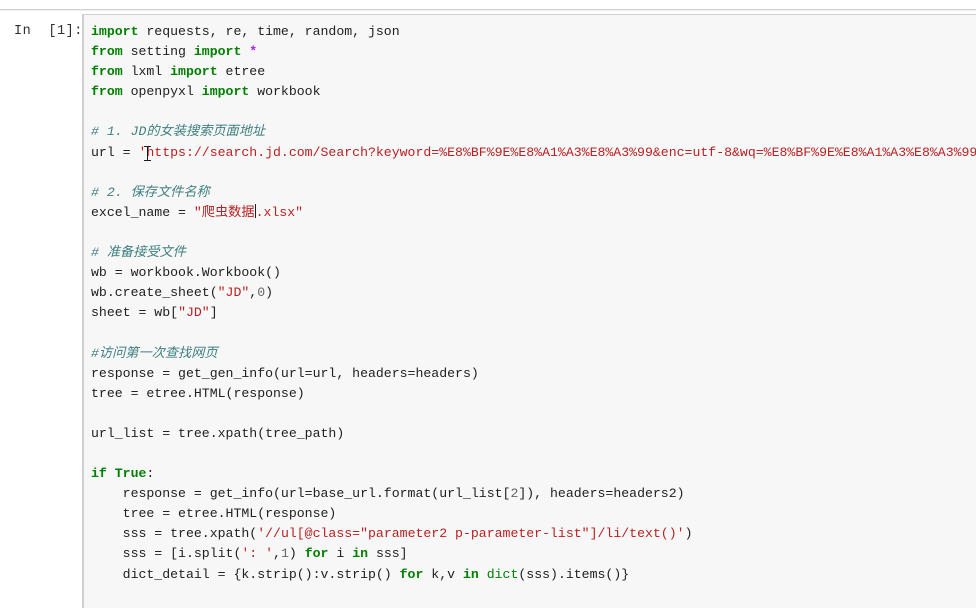  Describe the element at coordinates (253, 52) in the screenshot. I see `code-token: *` at that location.